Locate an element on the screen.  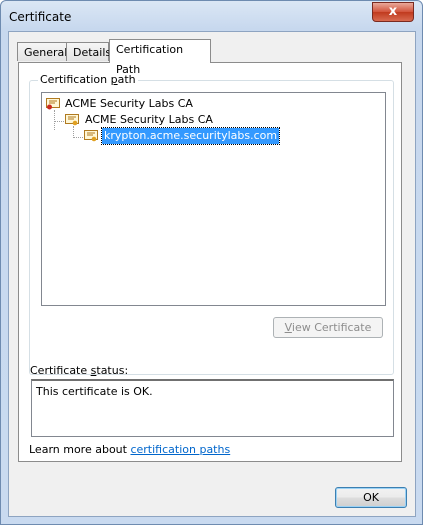
close-icon: x is located at coordinates (393, 11).